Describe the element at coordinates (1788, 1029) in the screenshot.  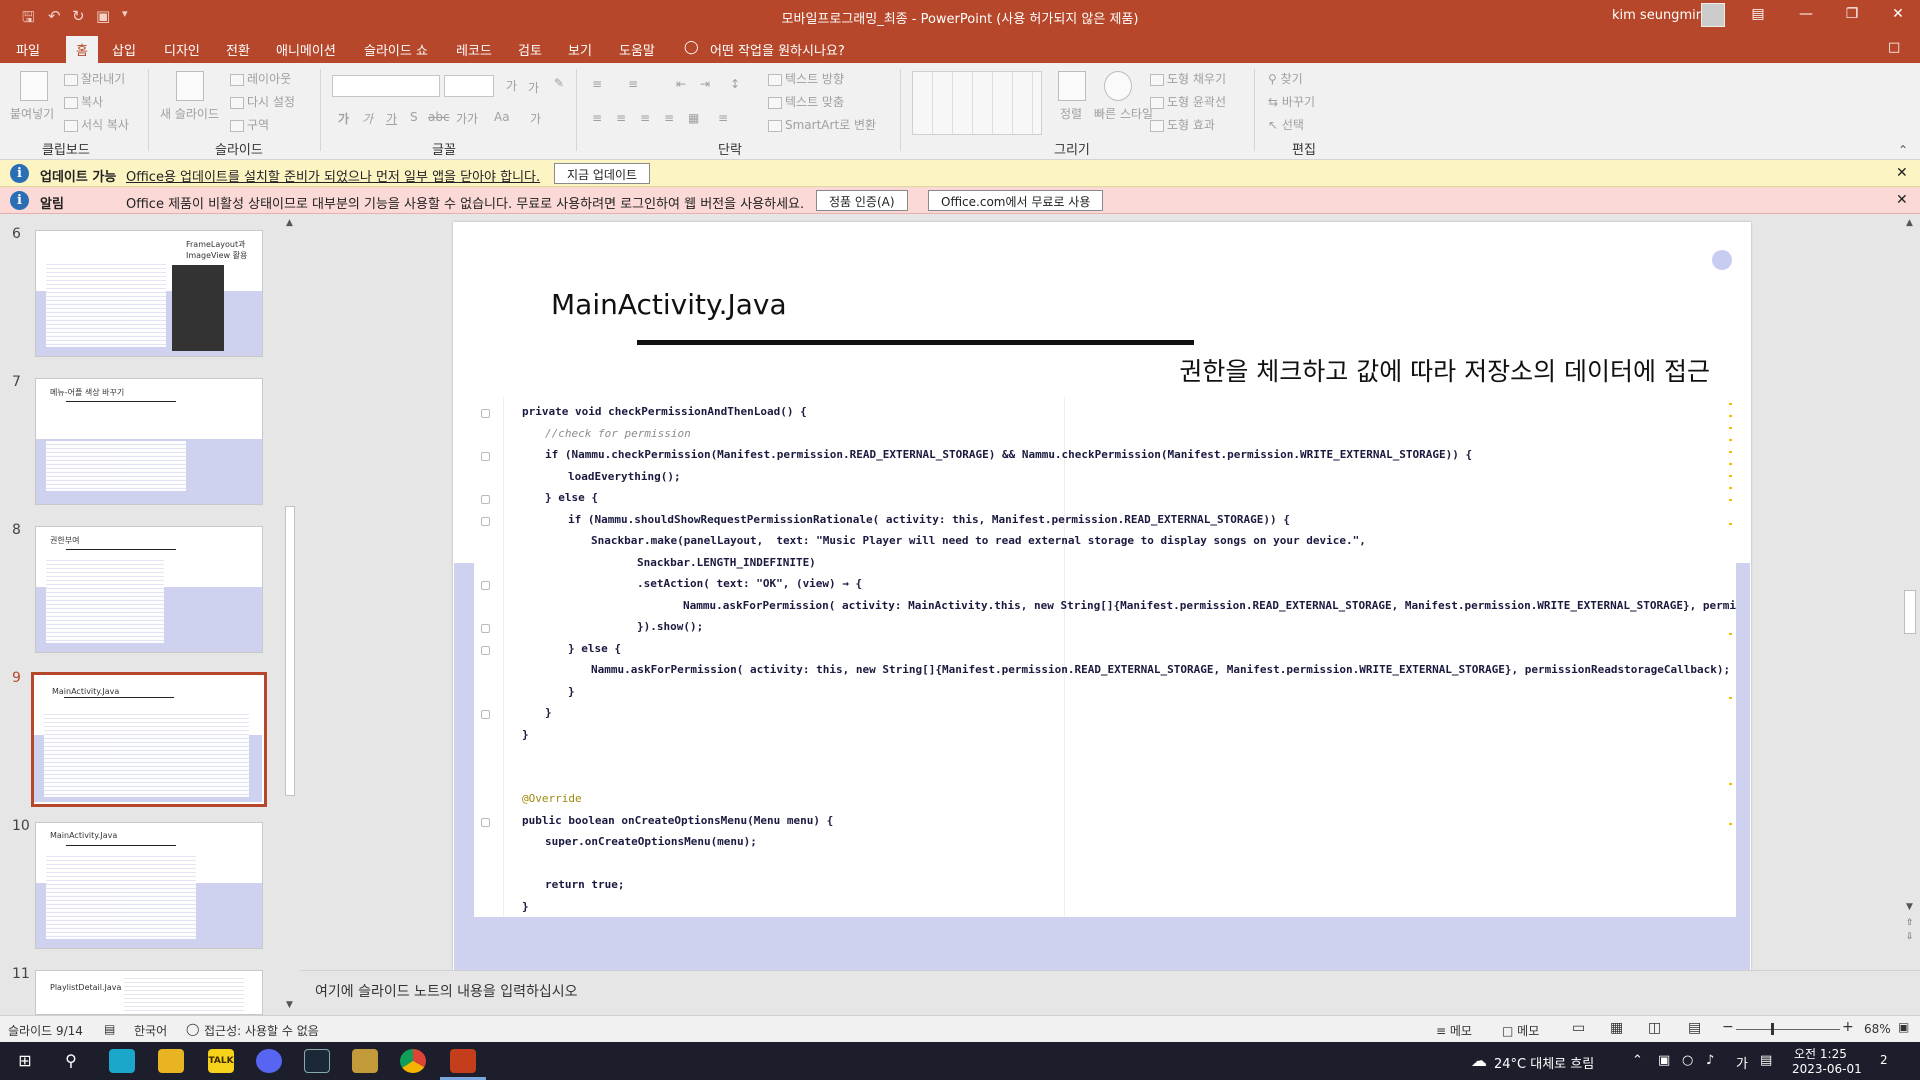
I see `zoom-slider` at that location.